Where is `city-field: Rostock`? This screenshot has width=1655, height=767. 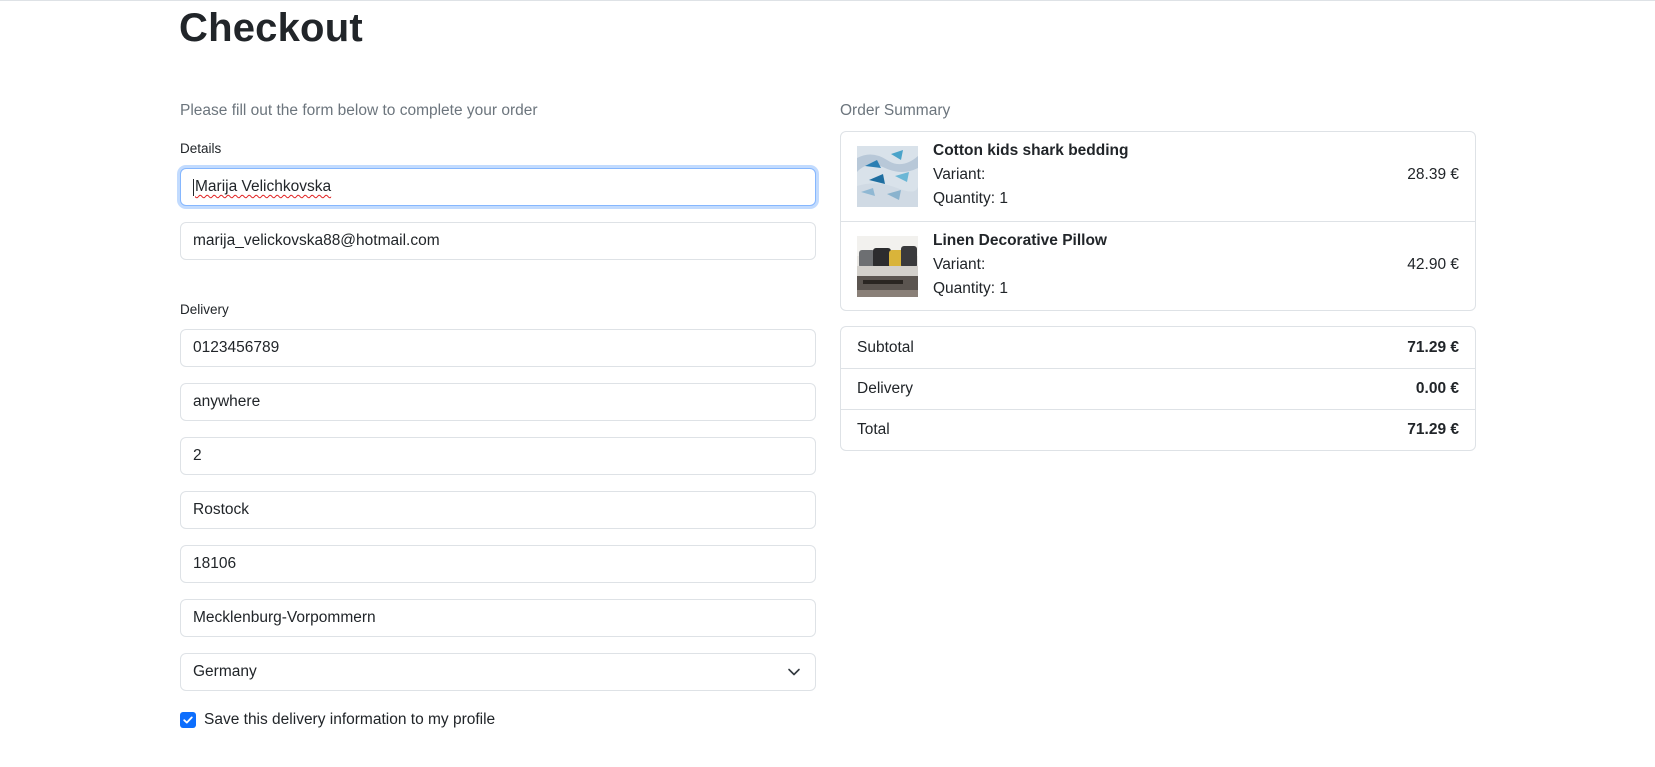
city-field: Rostock is located at coordinates (498, 510).